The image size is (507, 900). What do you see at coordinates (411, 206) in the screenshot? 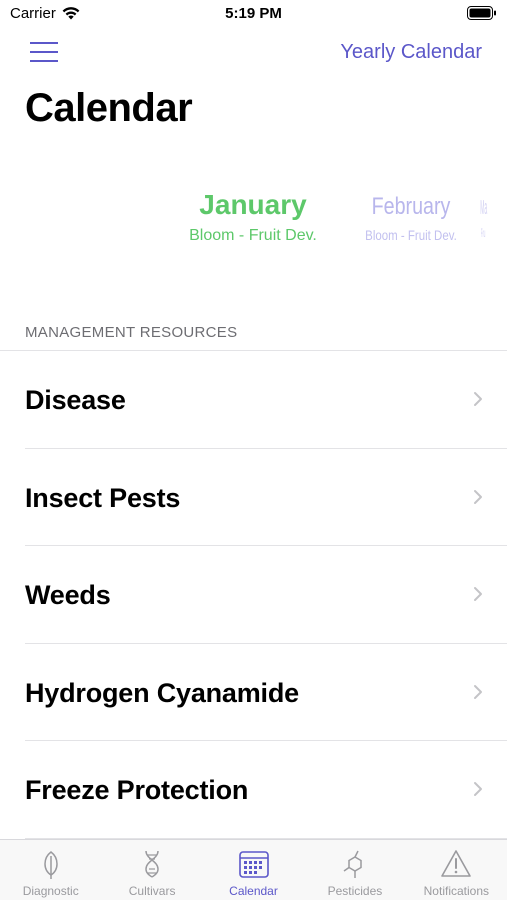
I see `month-name: February` at bounding box center [411, 206].